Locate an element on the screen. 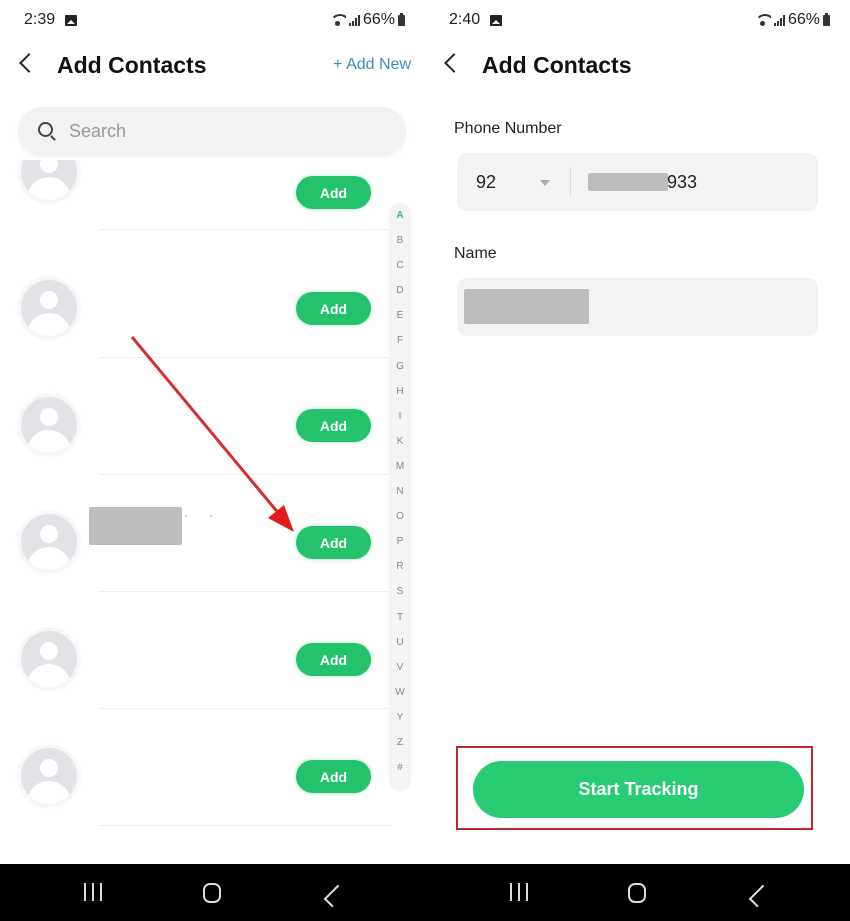 Image resolution: width=850 pixels, height=921 pixels. status-bar: 2:40 66% is located at coordinates (639, 21).